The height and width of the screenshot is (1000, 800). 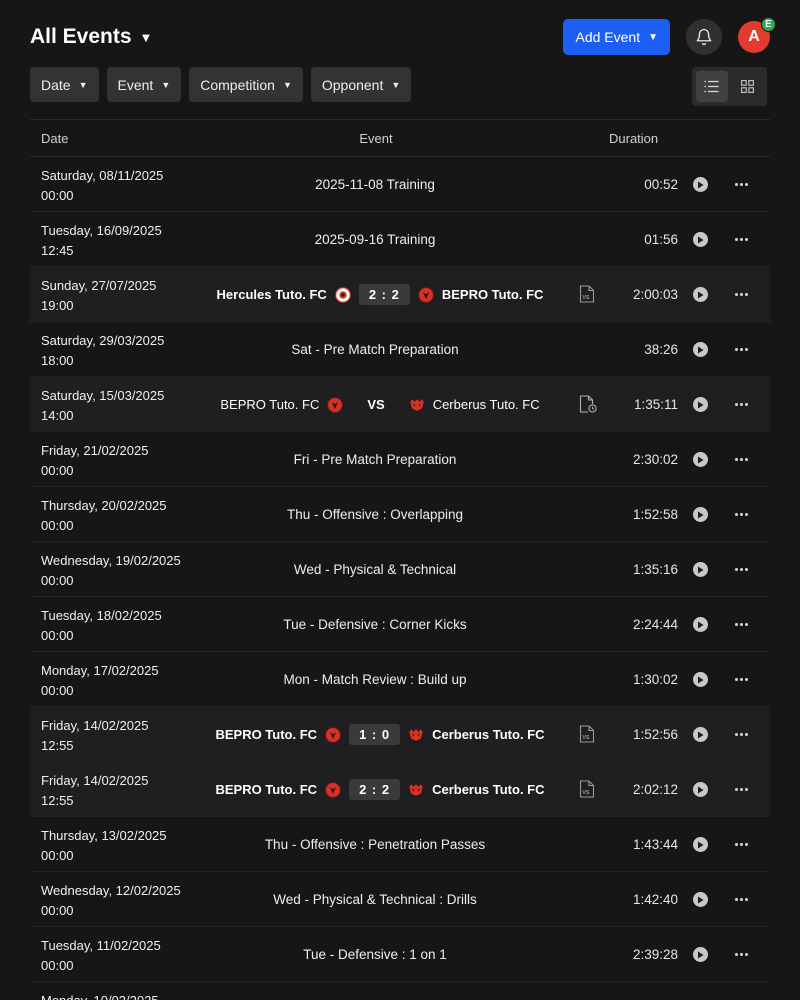 I want to click on page-title-dropdown: All Events ▼, so click(x=91, y=37).